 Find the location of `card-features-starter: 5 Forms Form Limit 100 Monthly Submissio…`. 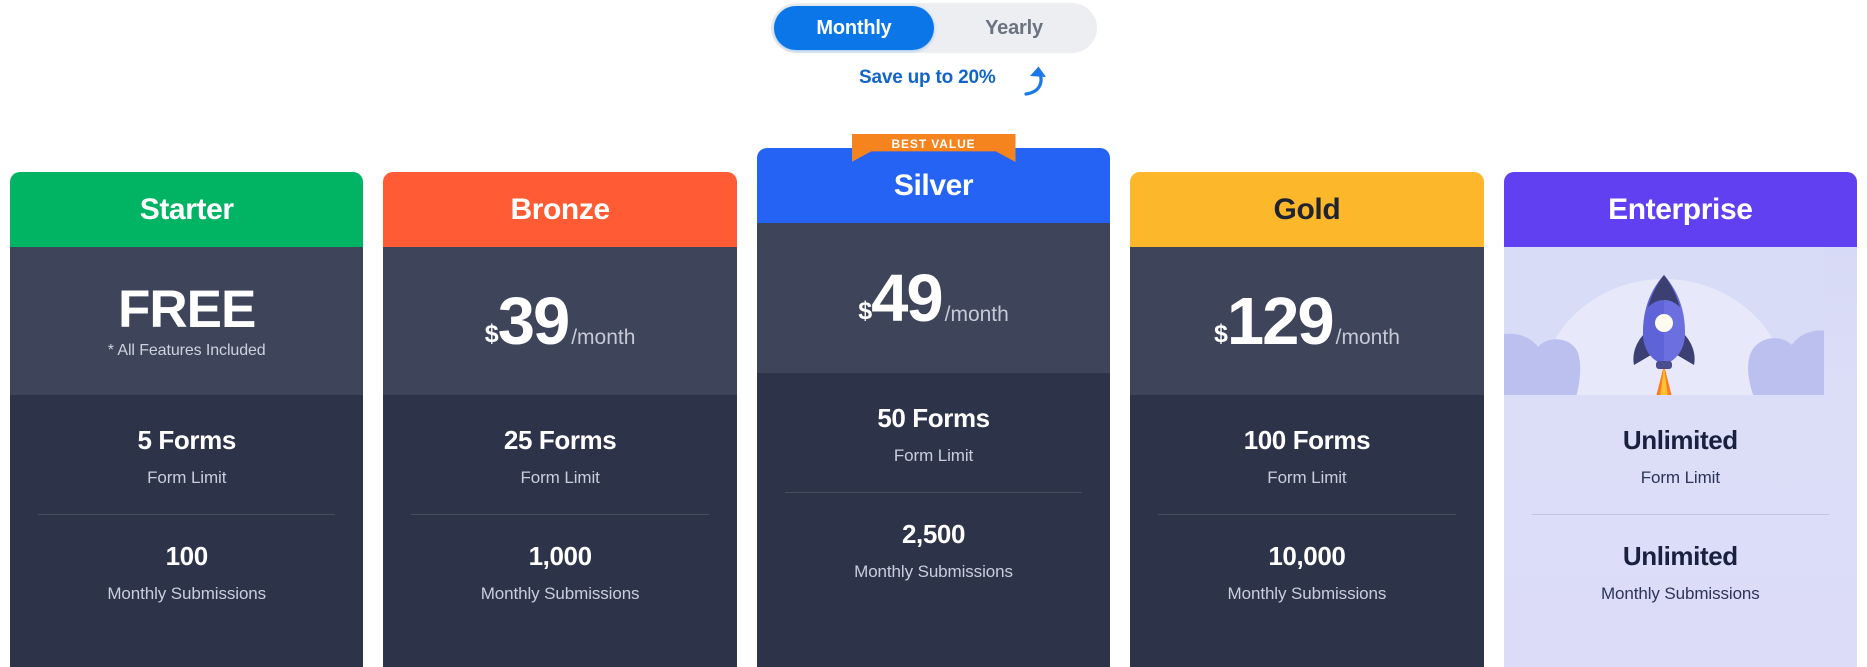

card-features-starter: 5 Forms Form Limit 100 Monthly Submissio… is located at coordinates (187, 531).